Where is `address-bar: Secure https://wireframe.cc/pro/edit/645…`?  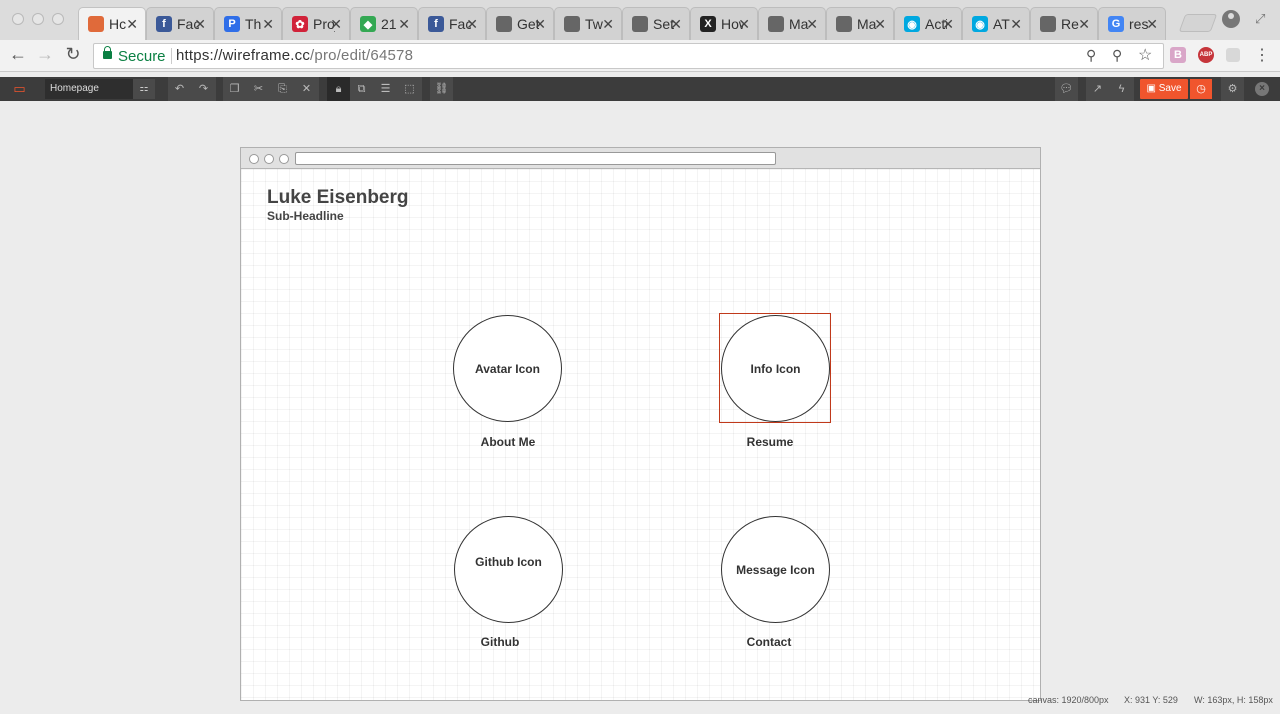 address-bar: Secure https://wireframe.cc/pro/edit/645… is located at coordinates (628, 56).